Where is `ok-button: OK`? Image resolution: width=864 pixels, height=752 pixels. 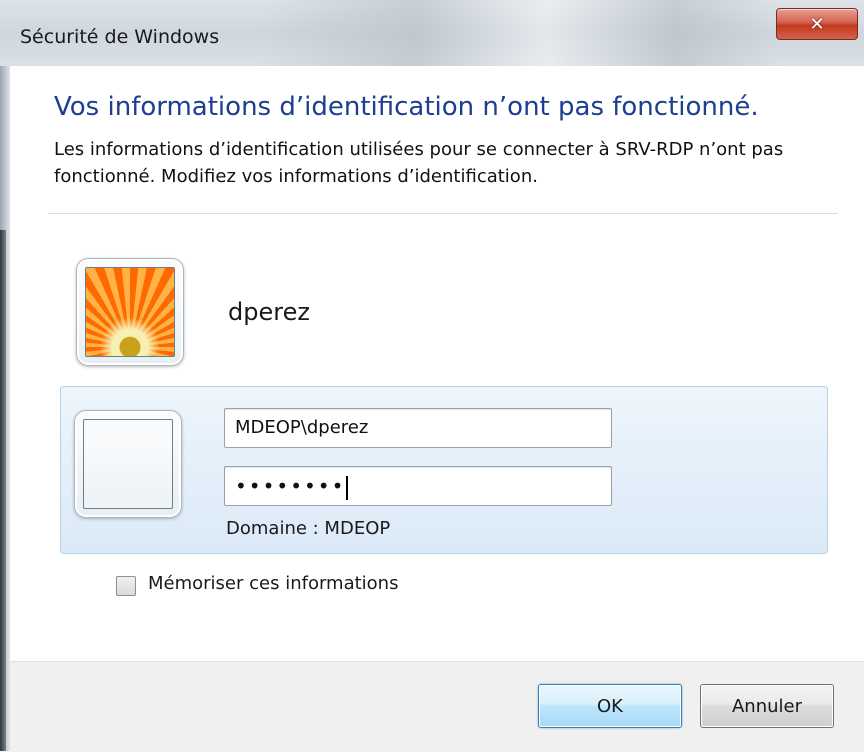
ok-button: OK is located at coordinates (610, 706).